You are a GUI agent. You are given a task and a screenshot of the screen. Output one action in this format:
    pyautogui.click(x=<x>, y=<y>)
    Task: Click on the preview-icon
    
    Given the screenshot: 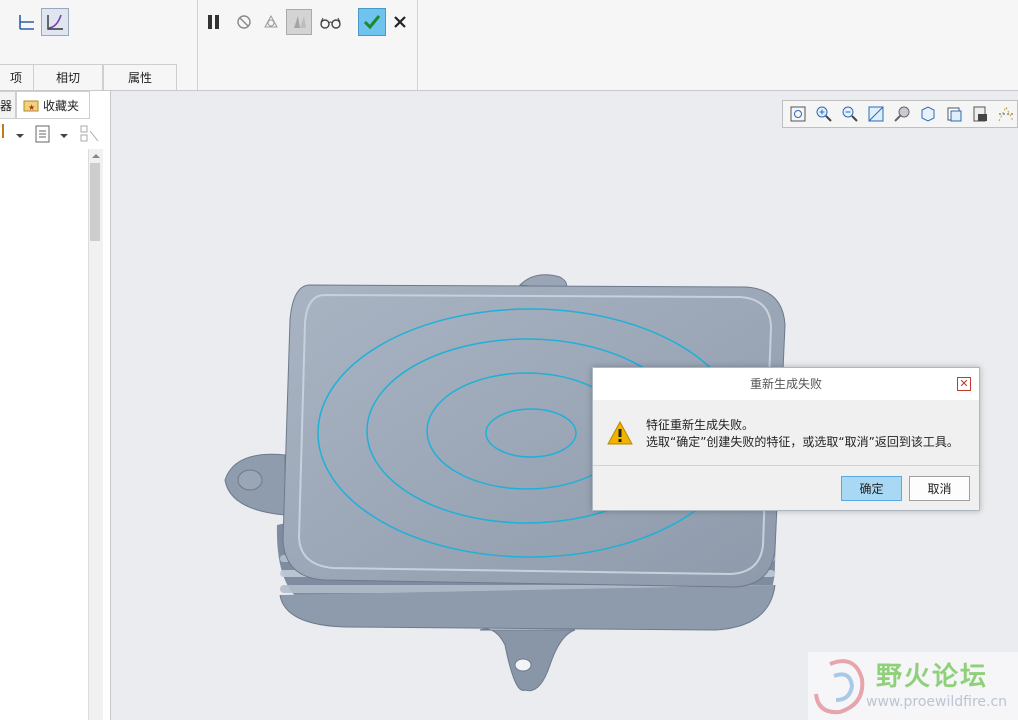 What is the action you would take?
    pyautogui.click(x=271, y=22)
    